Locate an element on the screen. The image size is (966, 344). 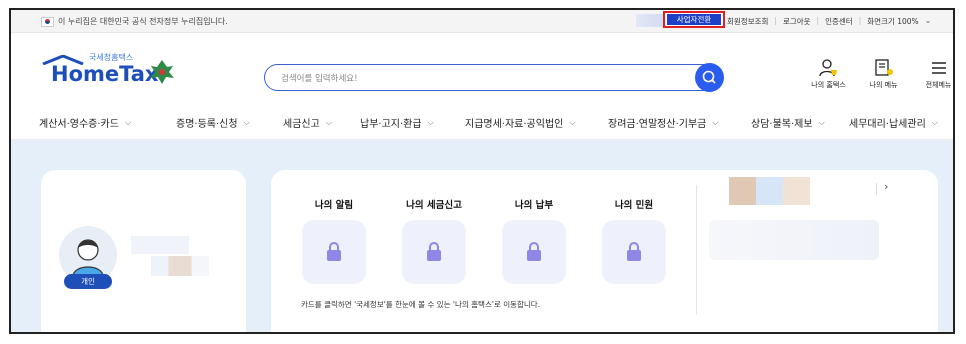
tile-my-tax-filing: 나의 세금신고 is located at coordinates (434, 240).